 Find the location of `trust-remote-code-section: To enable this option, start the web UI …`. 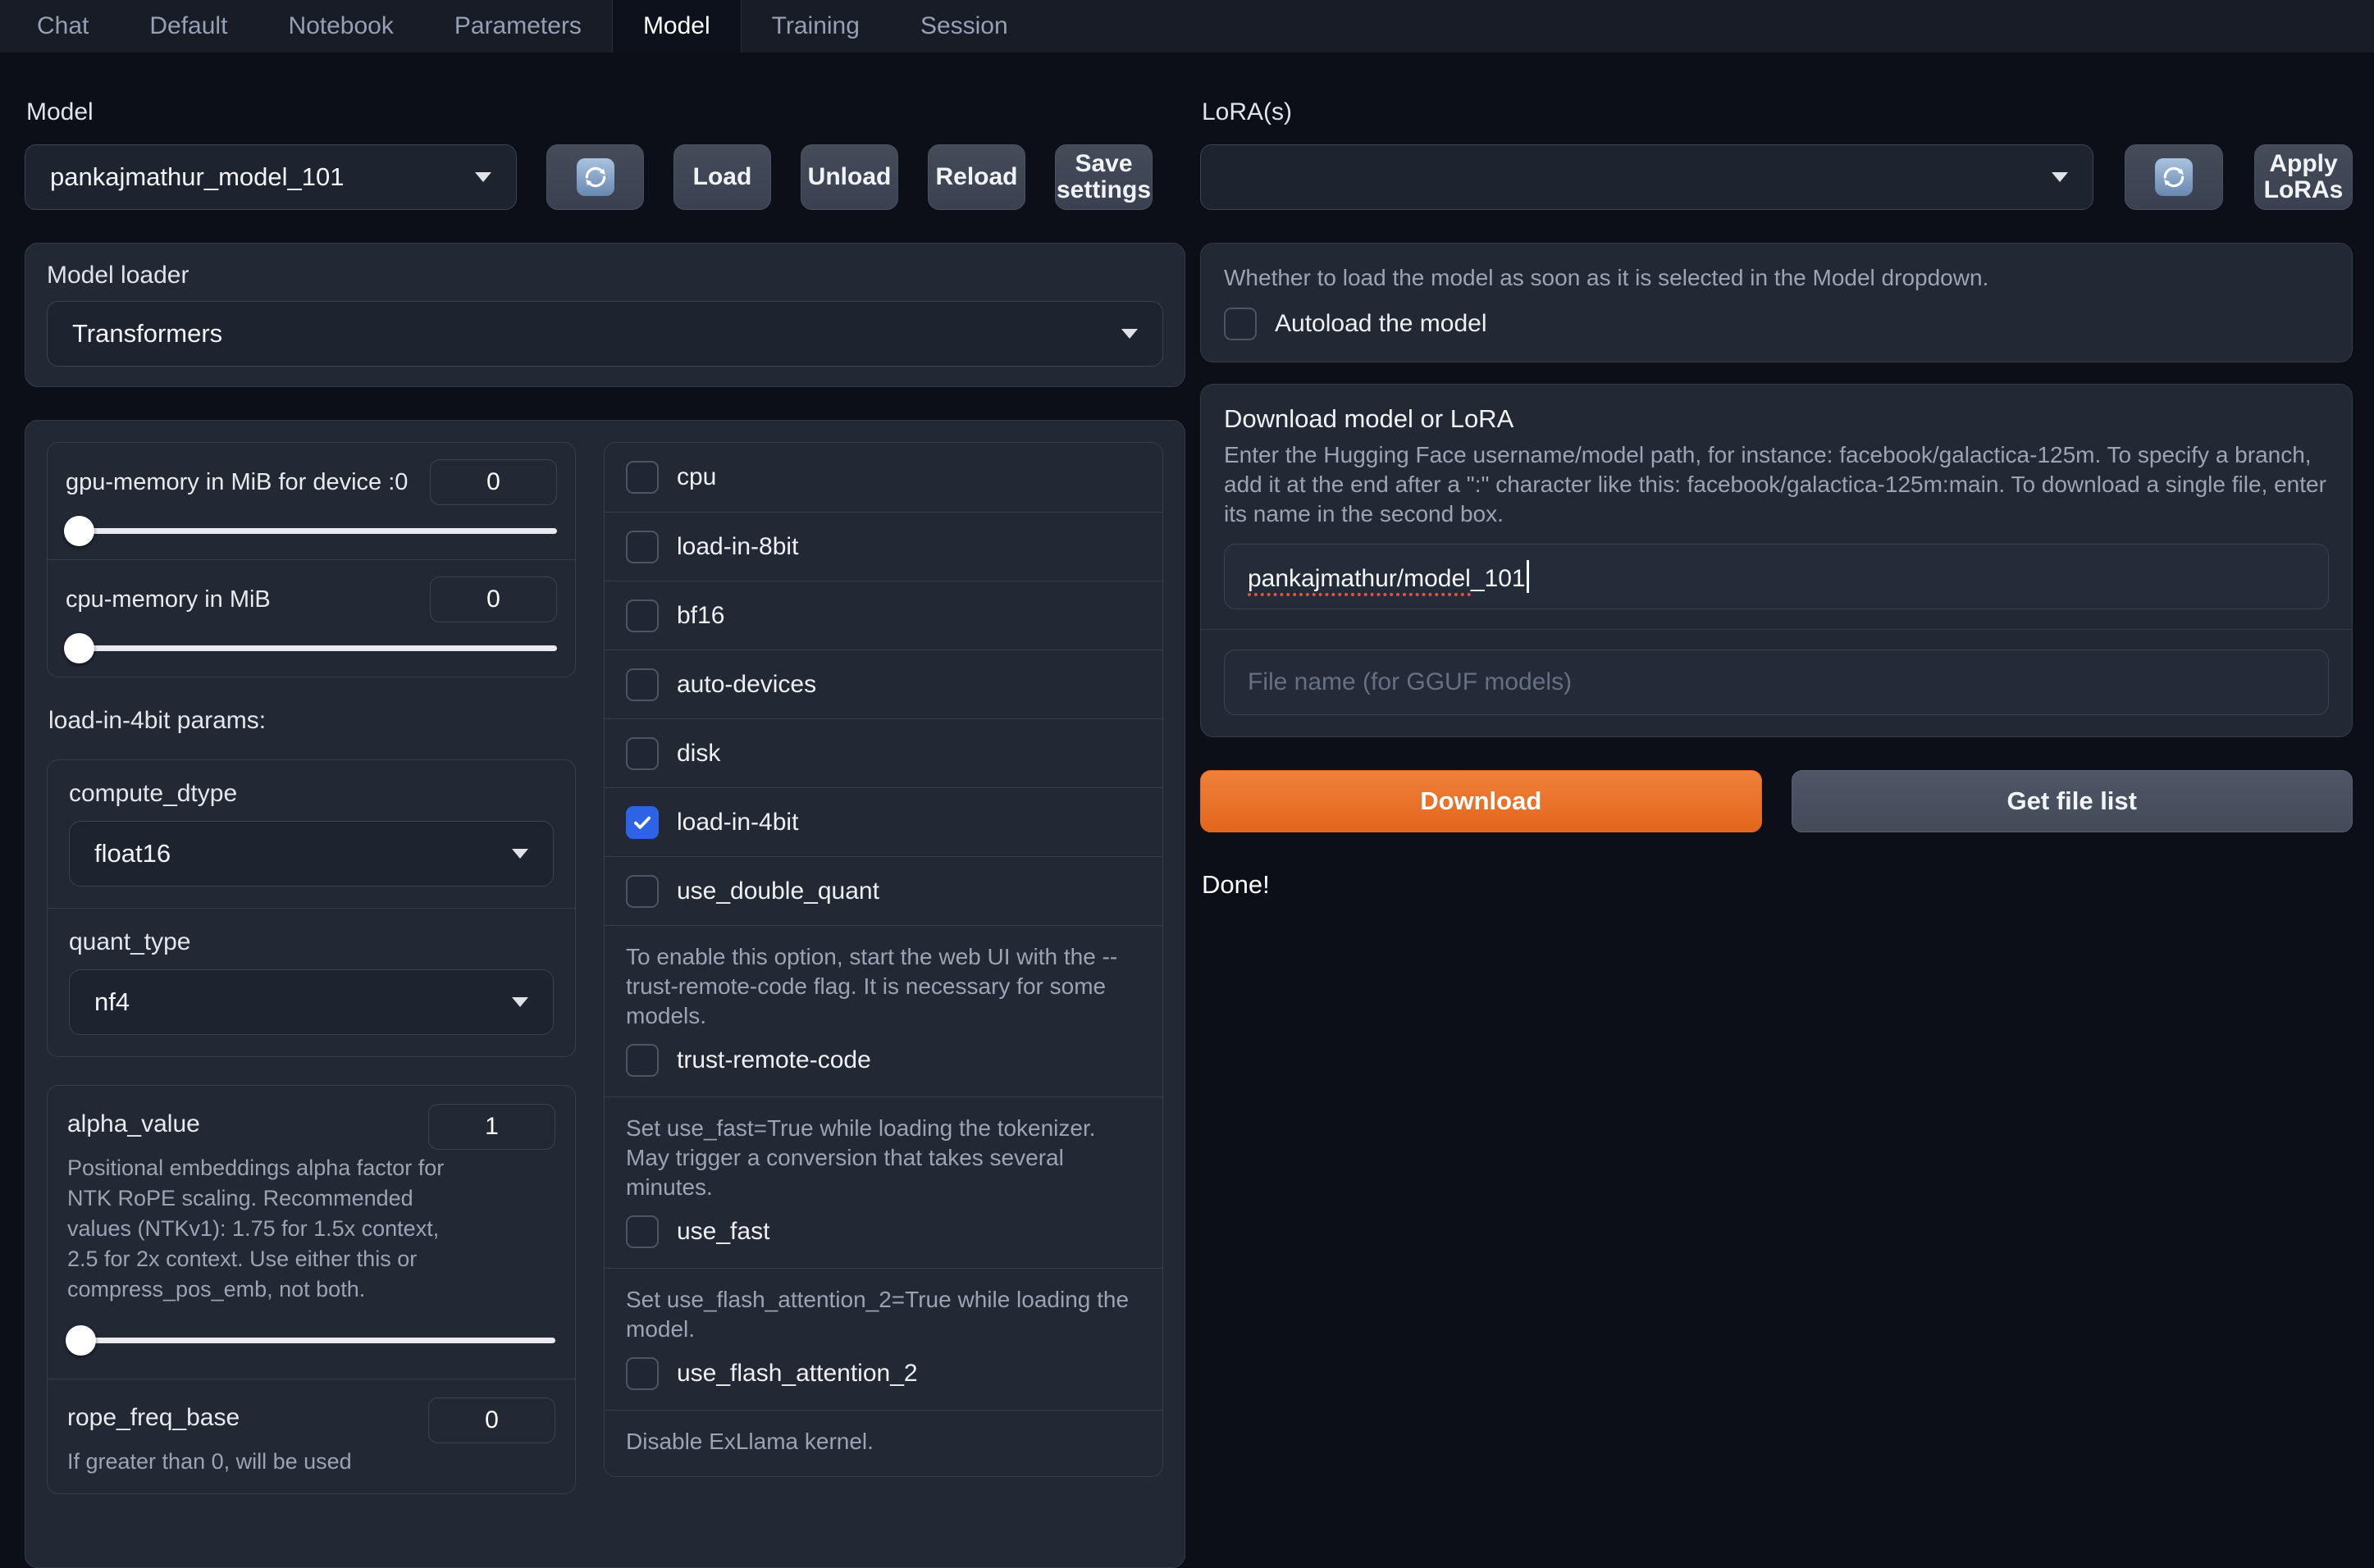

trust-remote-code-section: To enable this option, start the web UI … is located at coordinates (883, 1011).